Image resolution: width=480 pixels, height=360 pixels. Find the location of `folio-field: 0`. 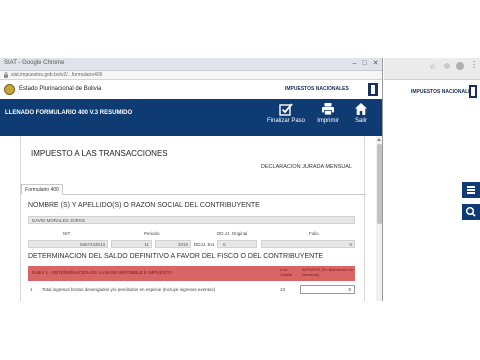

folio-field: 0 is located at coordinates (308, 244).